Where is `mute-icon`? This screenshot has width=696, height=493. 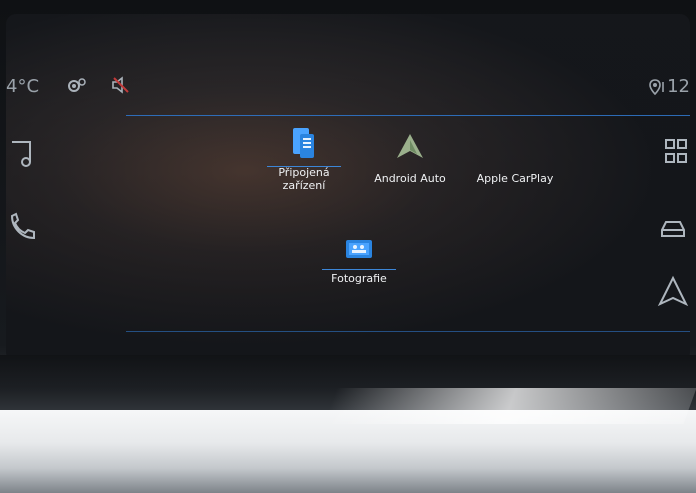 mute-icon is located at coordinates (121, 85).